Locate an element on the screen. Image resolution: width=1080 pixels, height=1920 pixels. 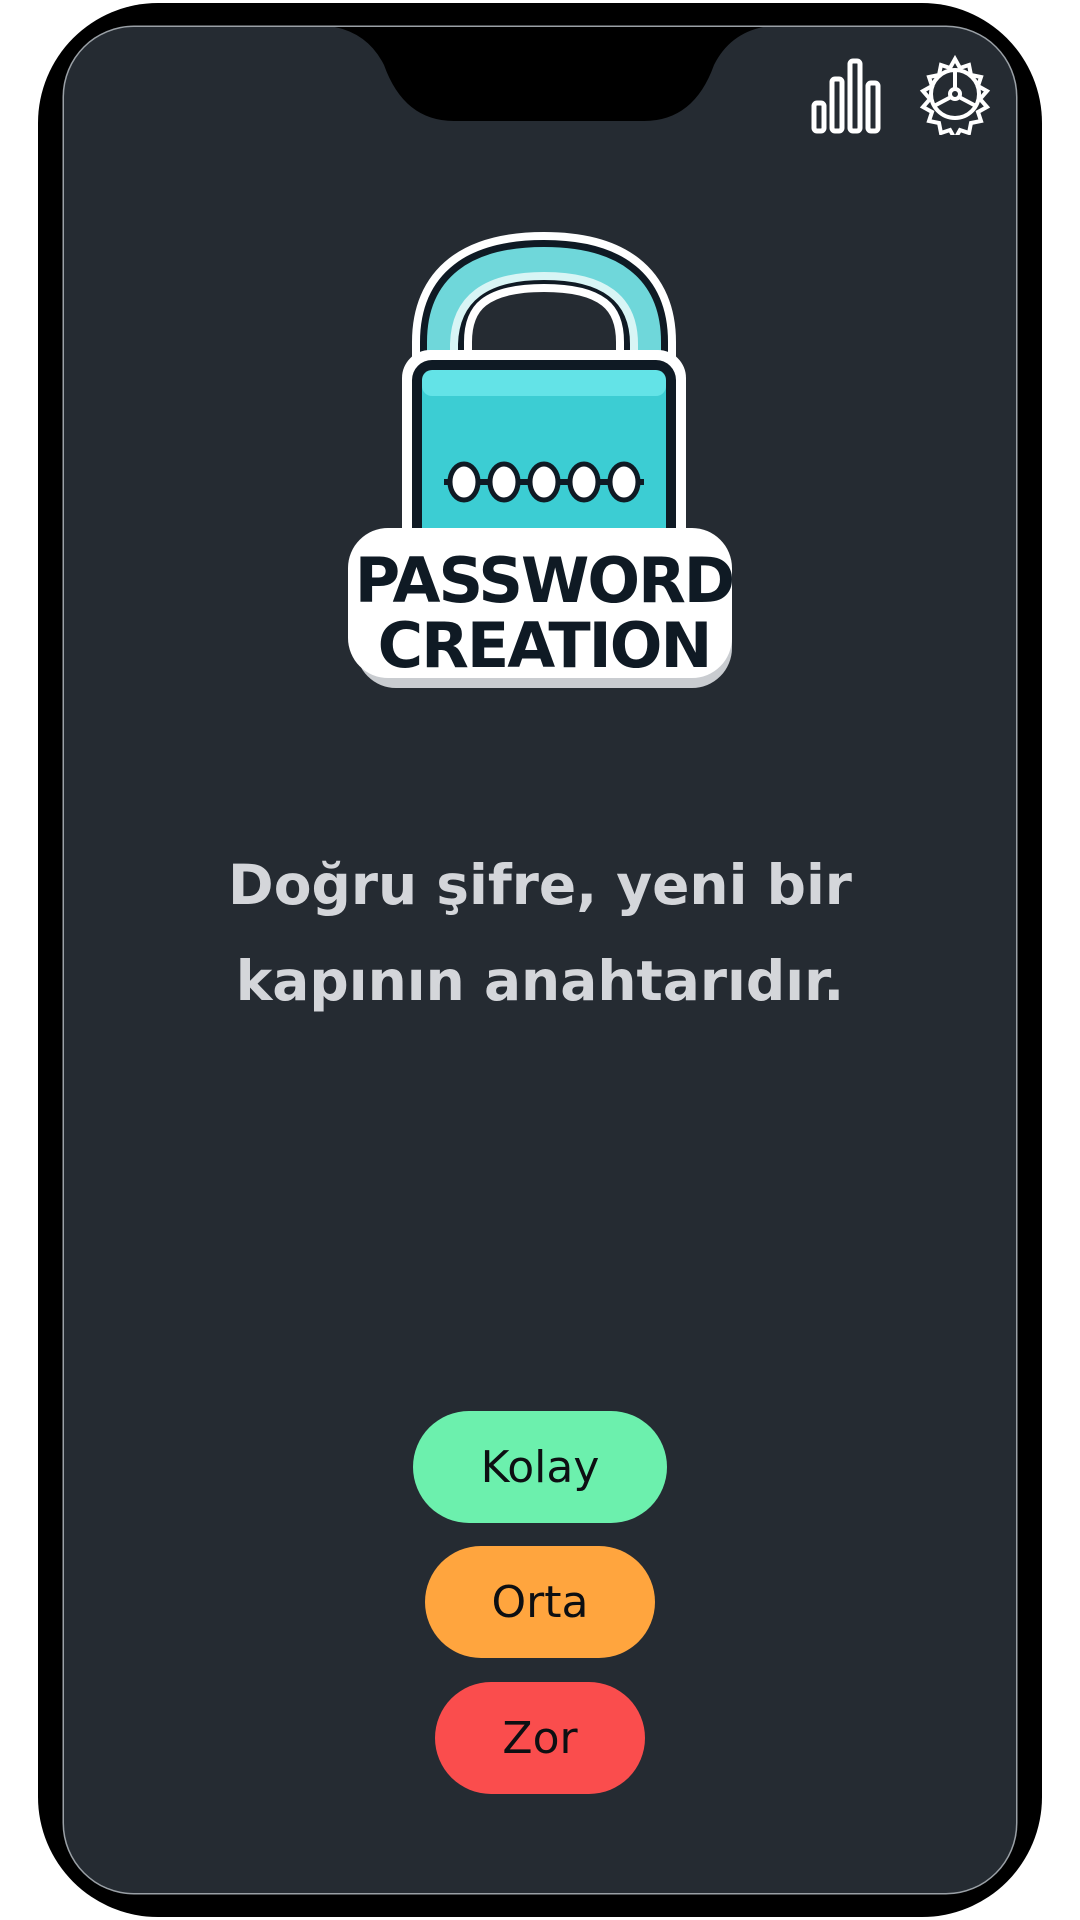
bar-chart-icon is located at coordinates (845, 94).